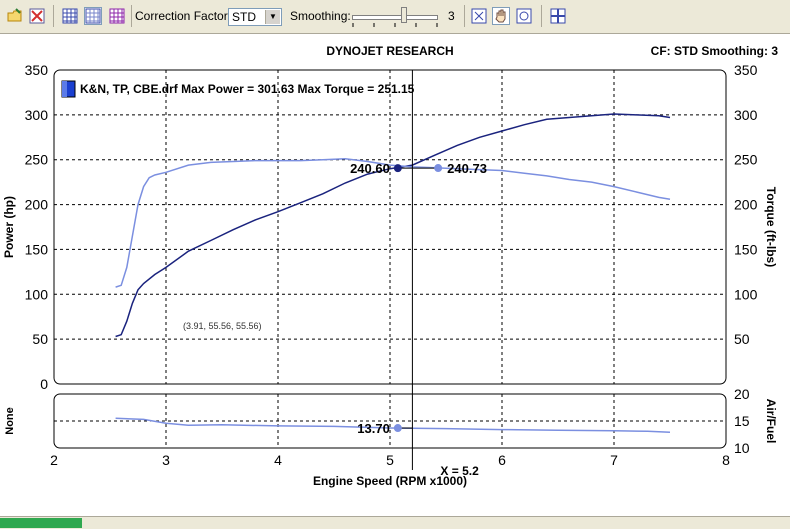  What do you see at coordinates (244, 17) in the screenshot?
I see `correction-factor-value: STD` at bounding box center [244, 17].